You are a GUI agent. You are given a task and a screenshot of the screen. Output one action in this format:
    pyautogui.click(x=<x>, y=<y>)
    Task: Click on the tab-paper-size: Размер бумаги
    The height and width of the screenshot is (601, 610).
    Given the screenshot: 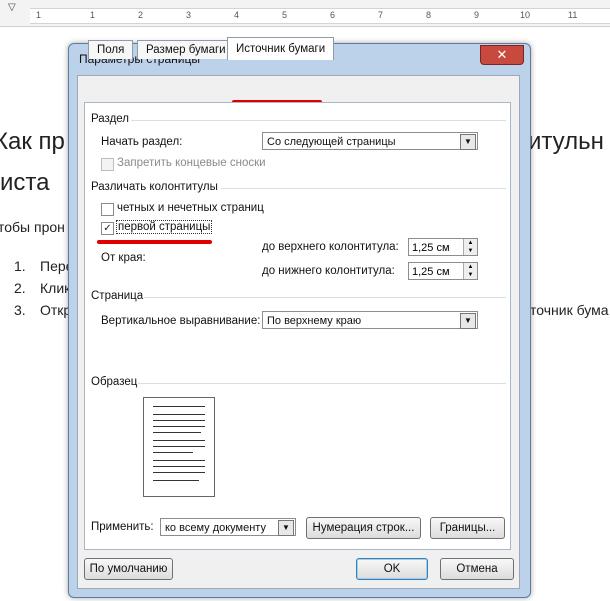 What is the action you would take?
    pyautogui.click(x=186, y=49)
    